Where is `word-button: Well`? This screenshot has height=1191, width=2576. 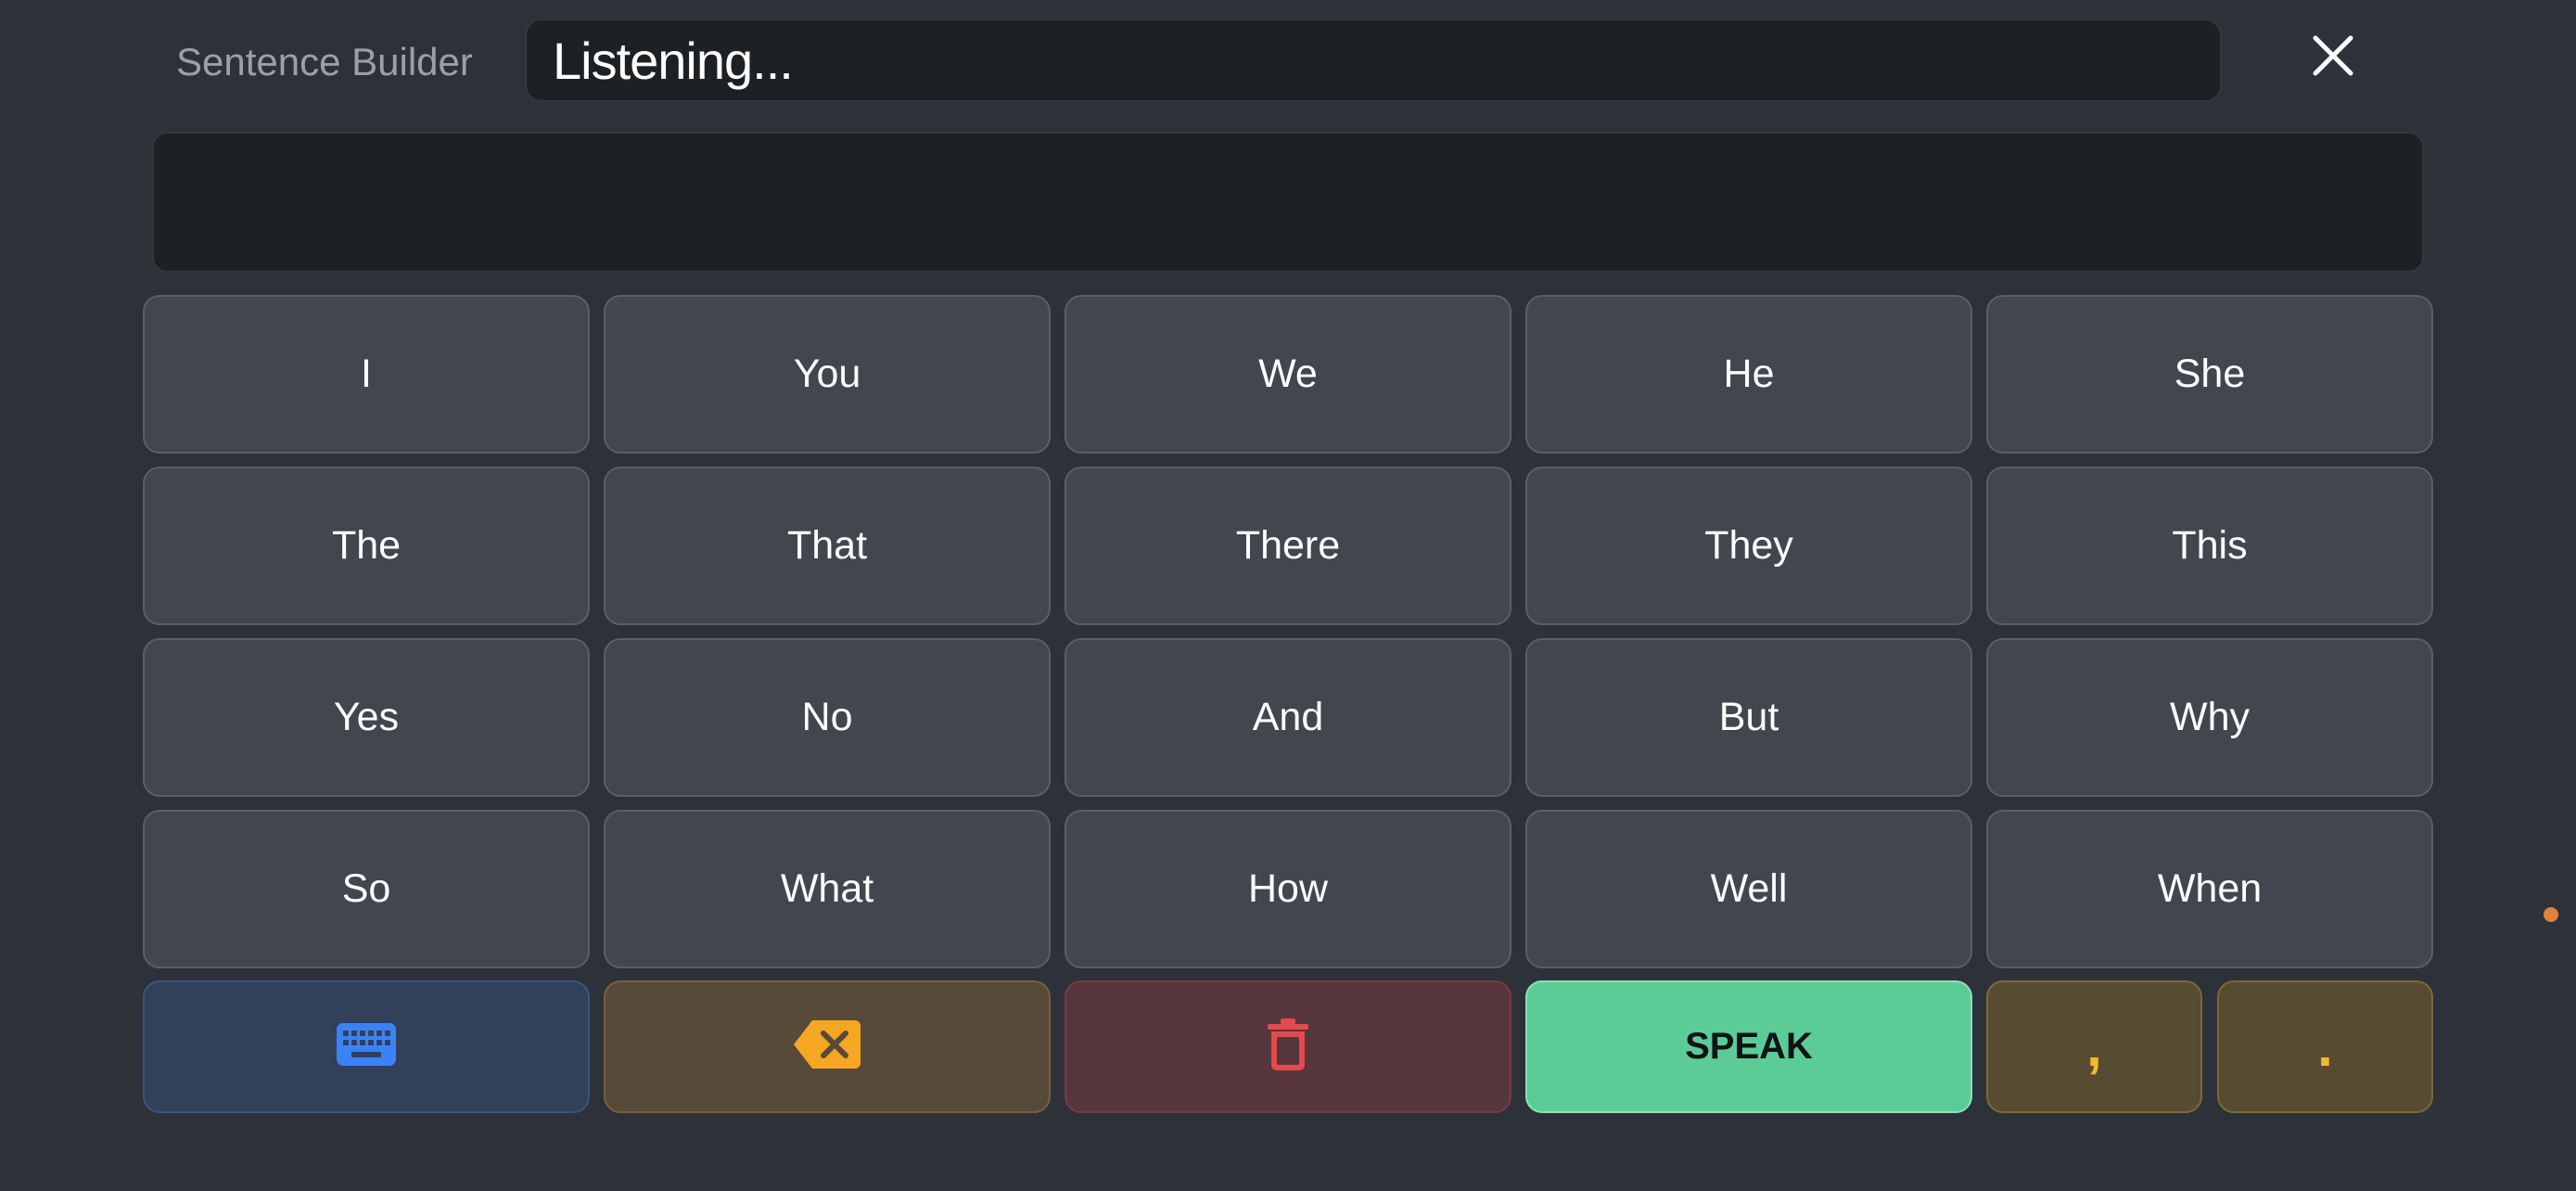 word-button: Well is located at coordinates (1748, 889).